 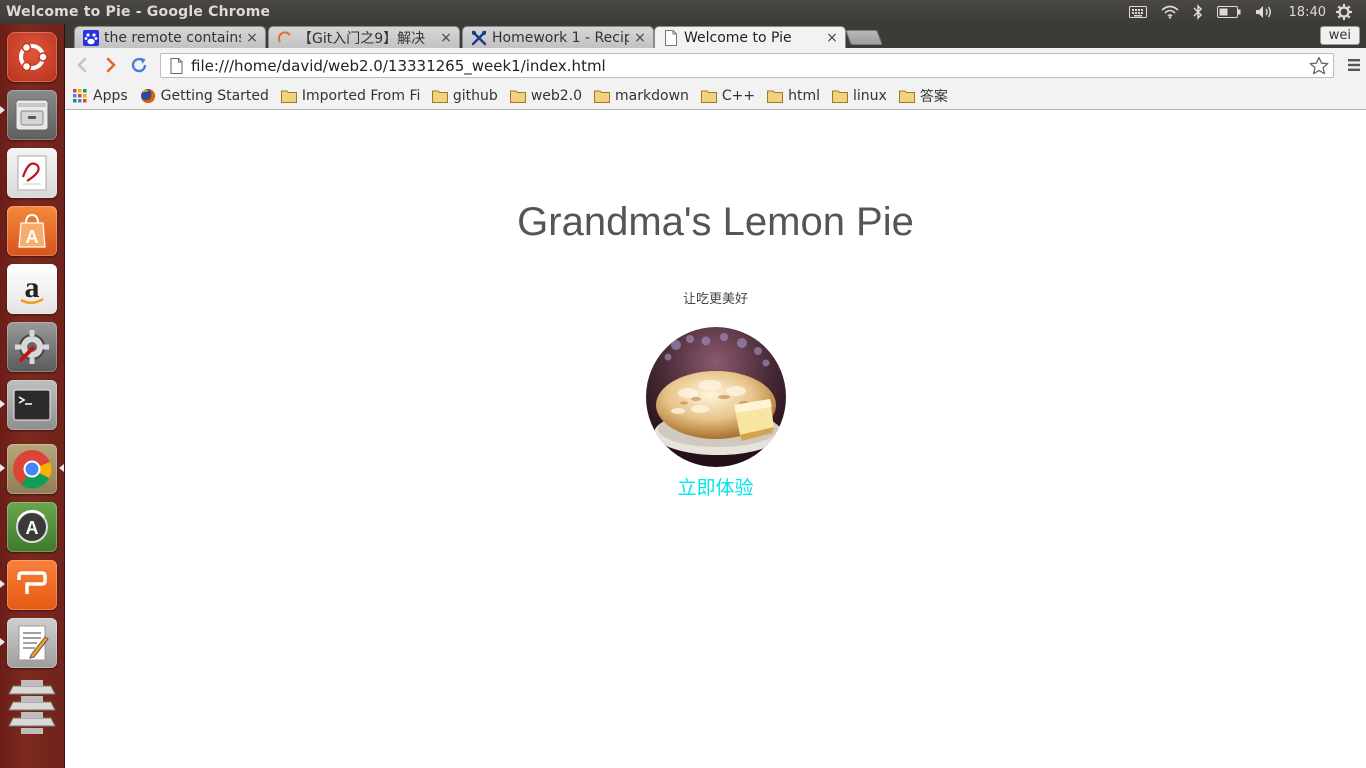 What do you see at coordinates (110, 95) in the screenshot?
I see `bookmark-label: Apps` at bounding box center [110, 95].